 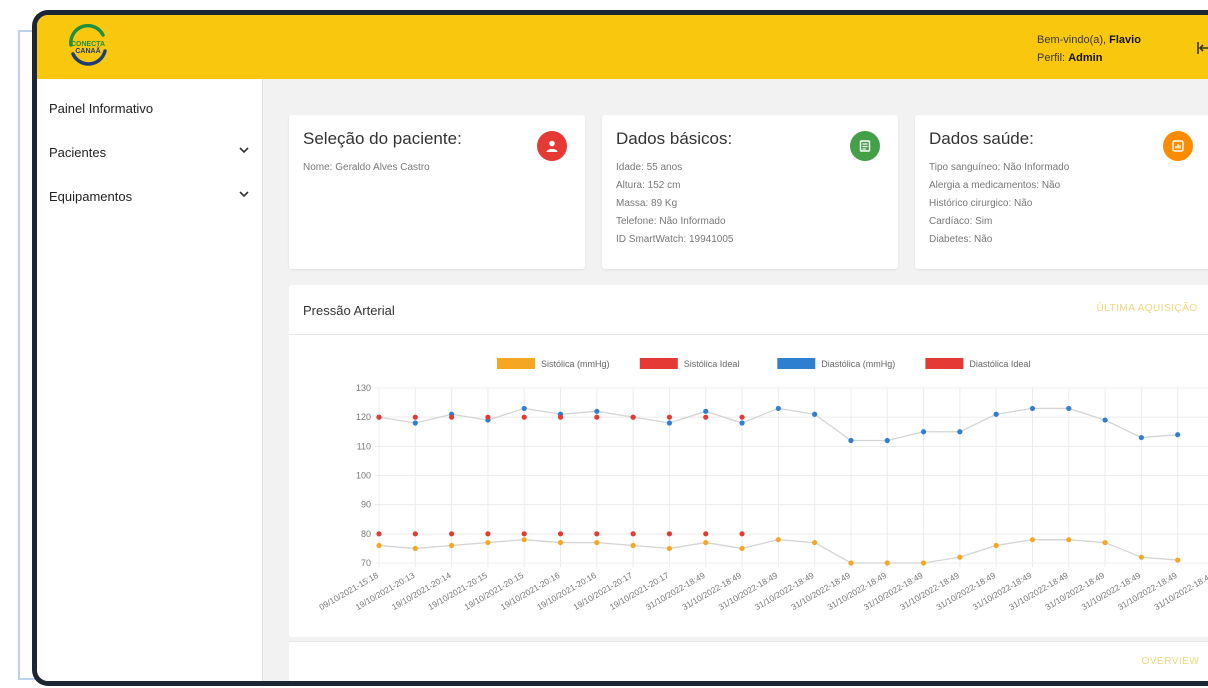 I want to click on health-allergy: Alergia a medicamentos: Não, so click(x=995, y=185).